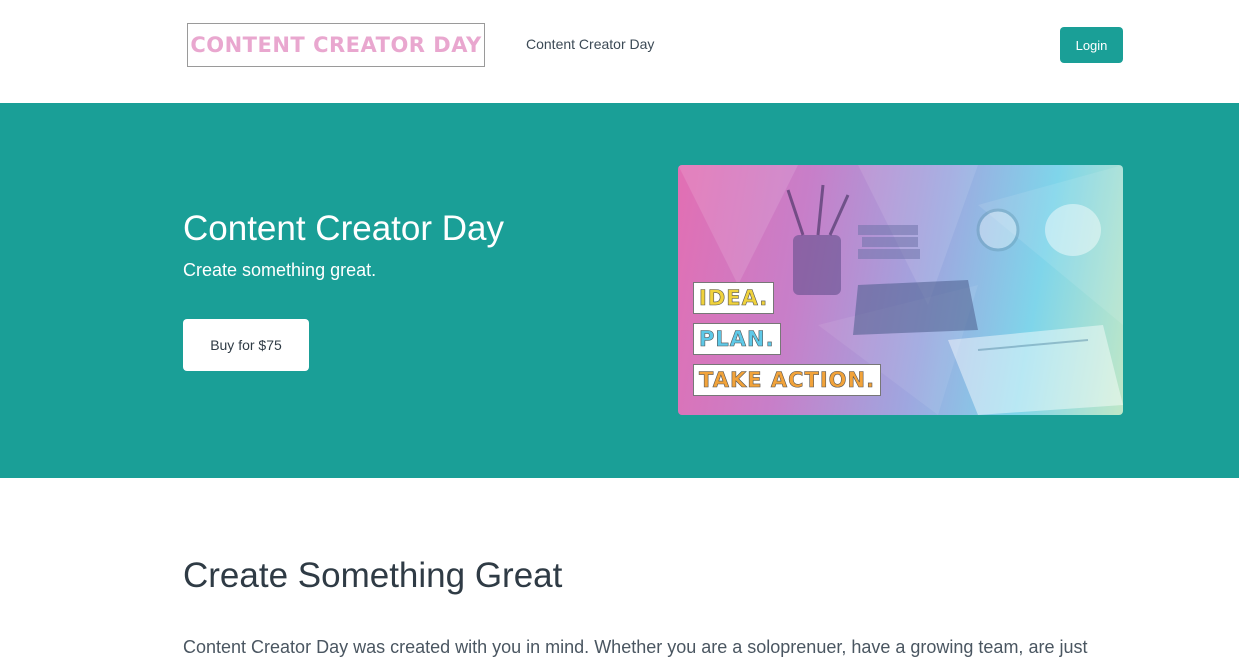 The image size is (1239, 664). I want to click on image-tag-plan: PLAN., so click(737, 339).